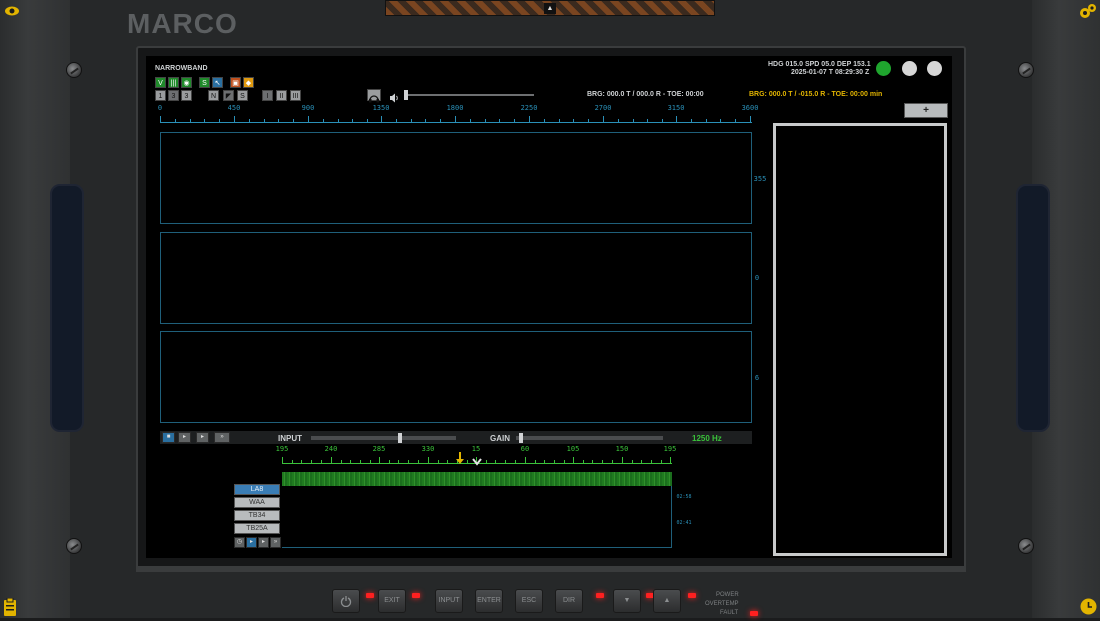 Image resolution: width=1100 pixels, height=621 pixels. What do you see at coordinates (251, 542) in the screenshot?
I see `station-play-button: ▸` at bounding box center [251, 542].